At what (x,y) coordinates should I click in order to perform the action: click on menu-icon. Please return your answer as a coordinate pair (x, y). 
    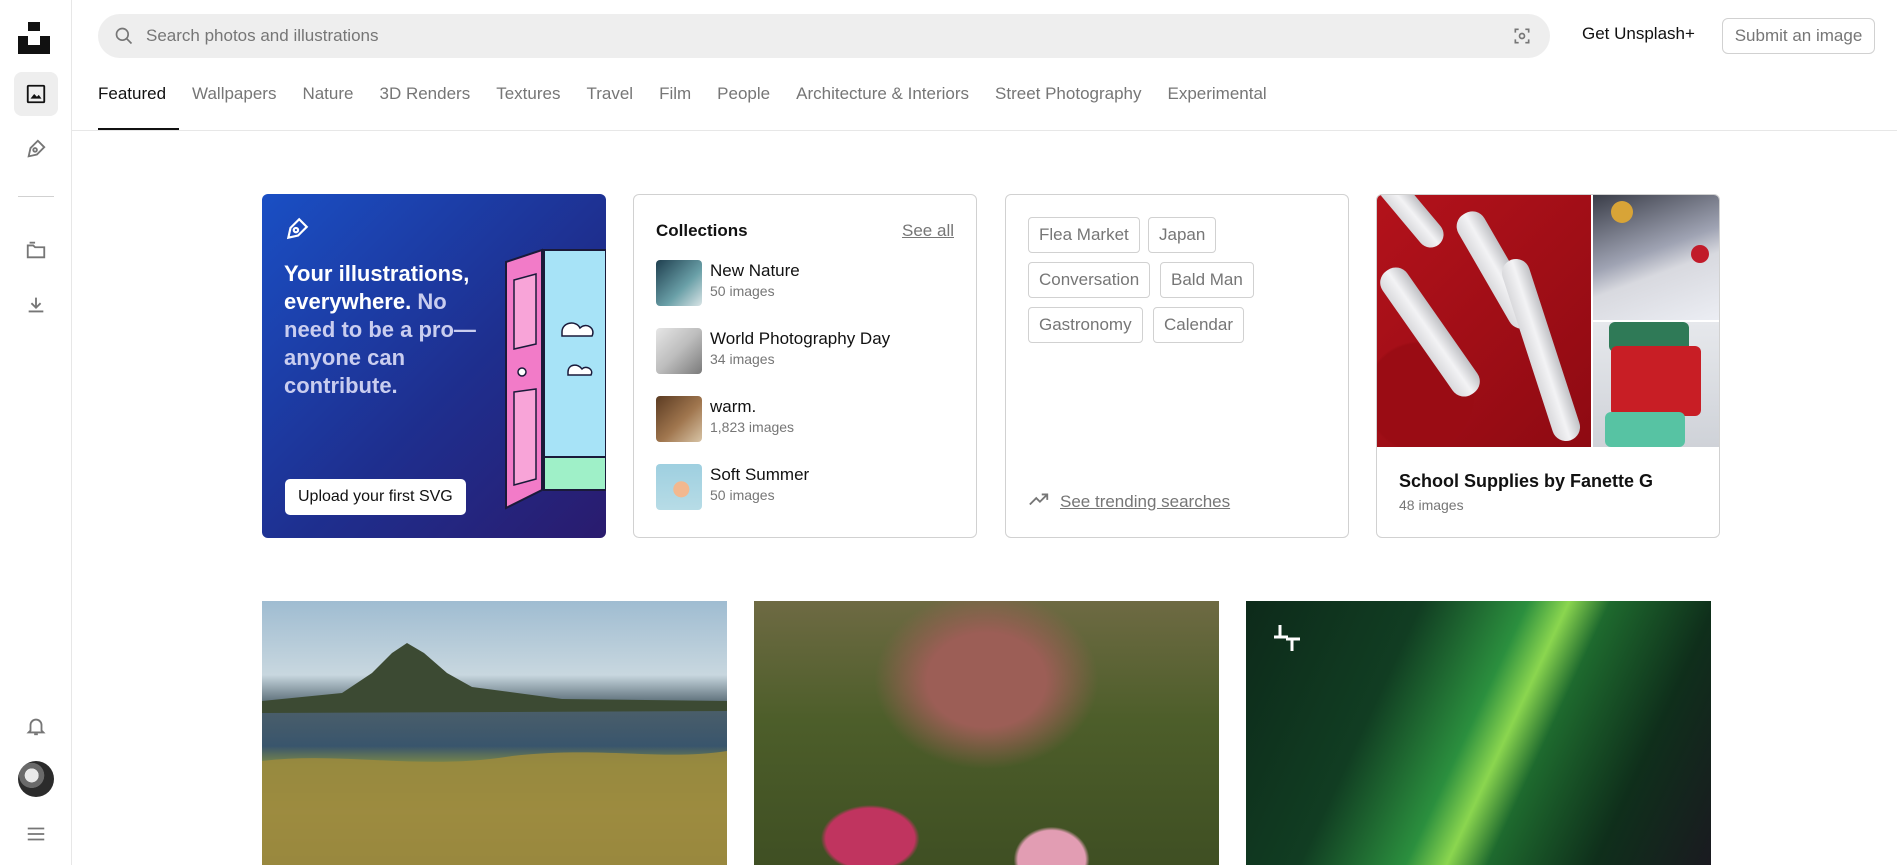
    Looking at the image, I should click on (36, 834).